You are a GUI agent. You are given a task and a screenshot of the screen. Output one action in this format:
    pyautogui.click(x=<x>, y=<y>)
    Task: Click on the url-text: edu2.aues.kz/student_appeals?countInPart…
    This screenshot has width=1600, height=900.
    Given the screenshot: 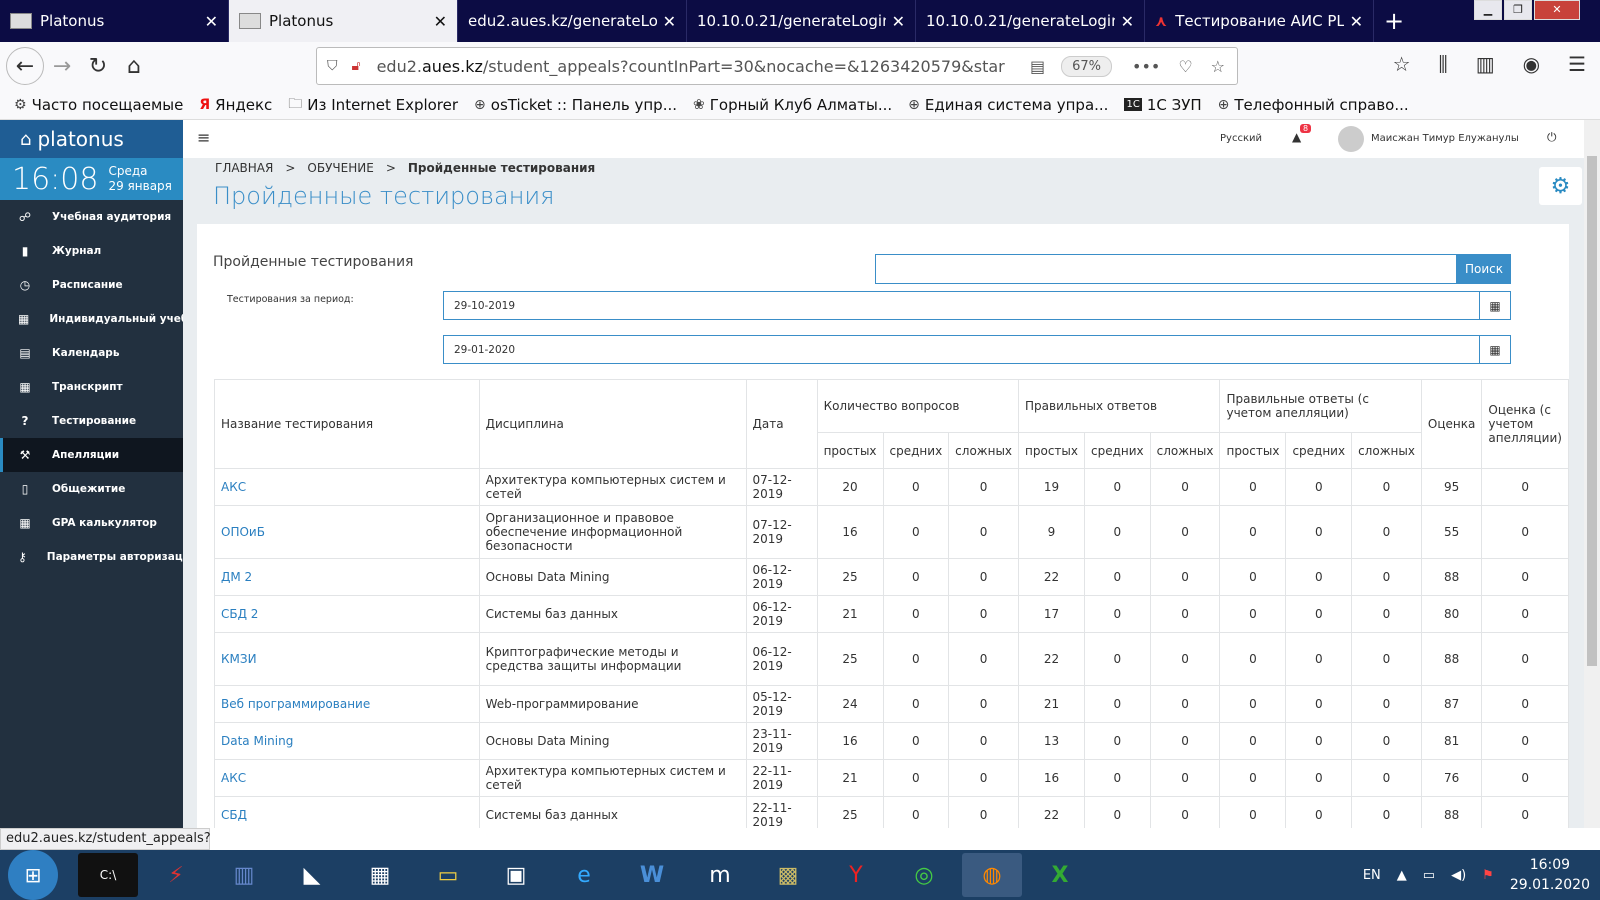 What is the action you would take?
    pyautogui.click(x=703, y=66)
    